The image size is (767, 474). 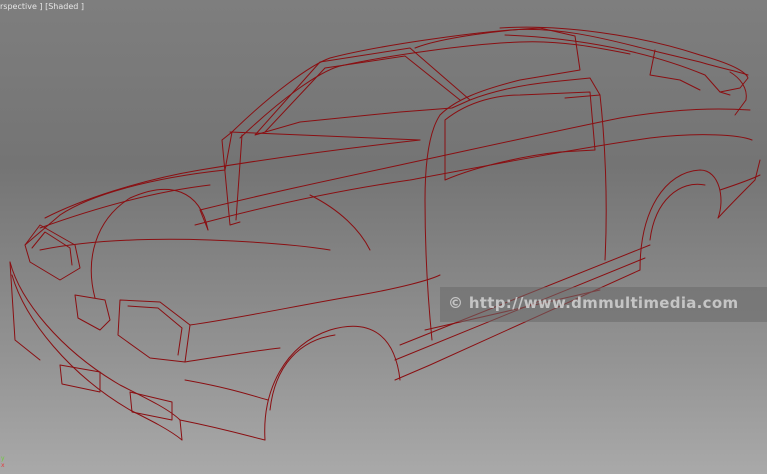 What do you see at coordinates (146, 173) in the screenshot?
I see `hood-outline` at bounding box center [146, 173].